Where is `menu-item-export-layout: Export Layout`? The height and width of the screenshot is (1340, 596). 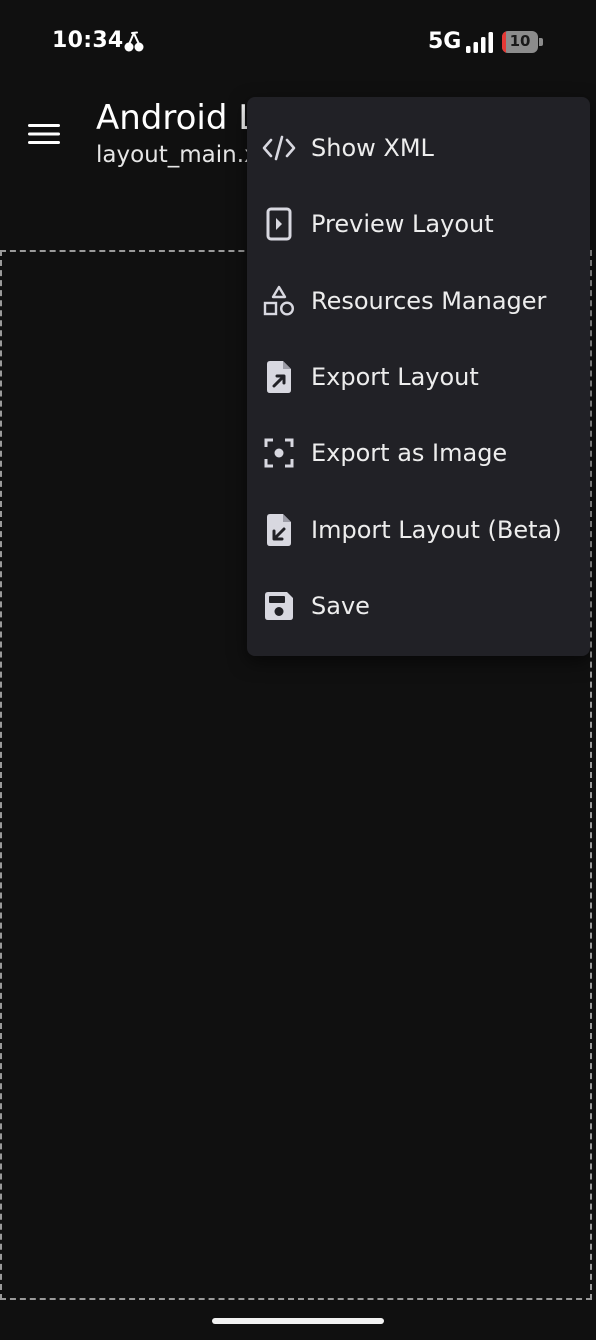 menu-item-export-layout: Export Layout is located at coordinates (418, 377).